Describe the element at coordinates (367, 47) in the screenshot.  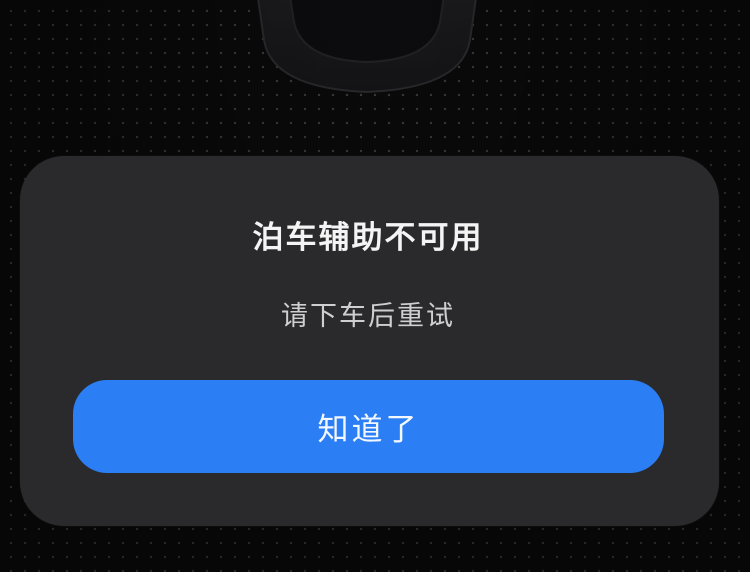
I see `car-silhouette-icon` at that location.